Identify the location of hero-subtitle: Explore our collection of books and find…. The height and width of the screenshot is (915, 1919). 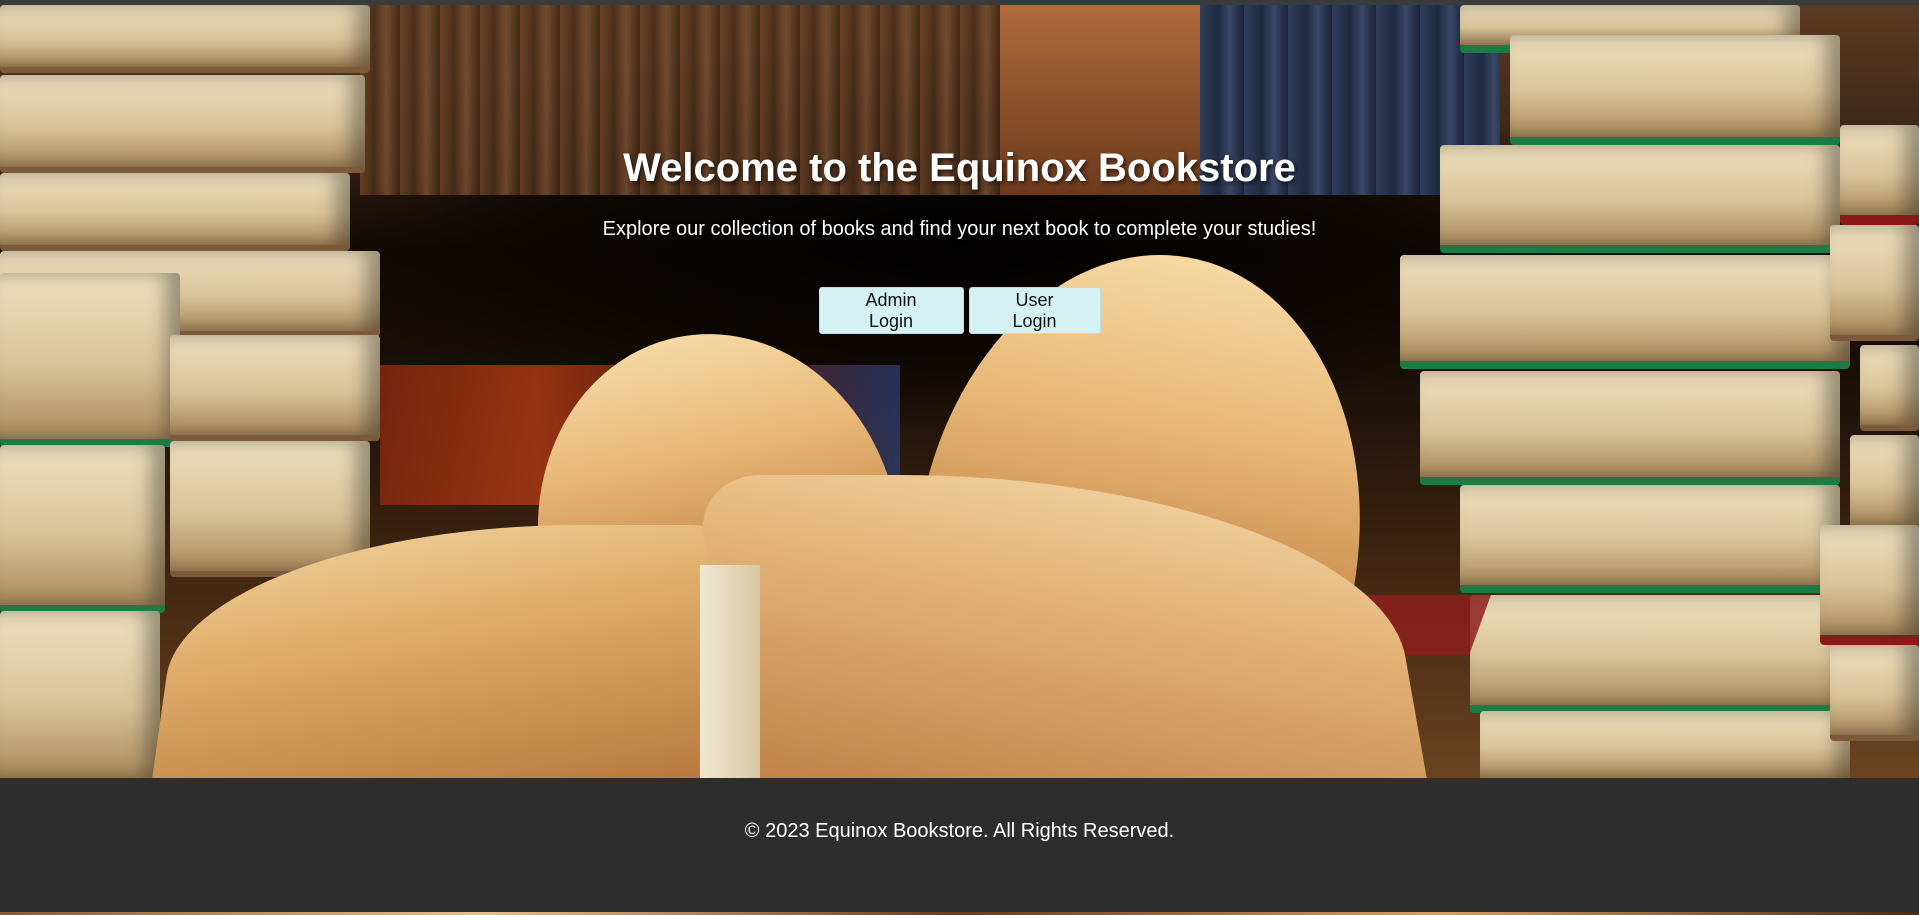
(959, 229).